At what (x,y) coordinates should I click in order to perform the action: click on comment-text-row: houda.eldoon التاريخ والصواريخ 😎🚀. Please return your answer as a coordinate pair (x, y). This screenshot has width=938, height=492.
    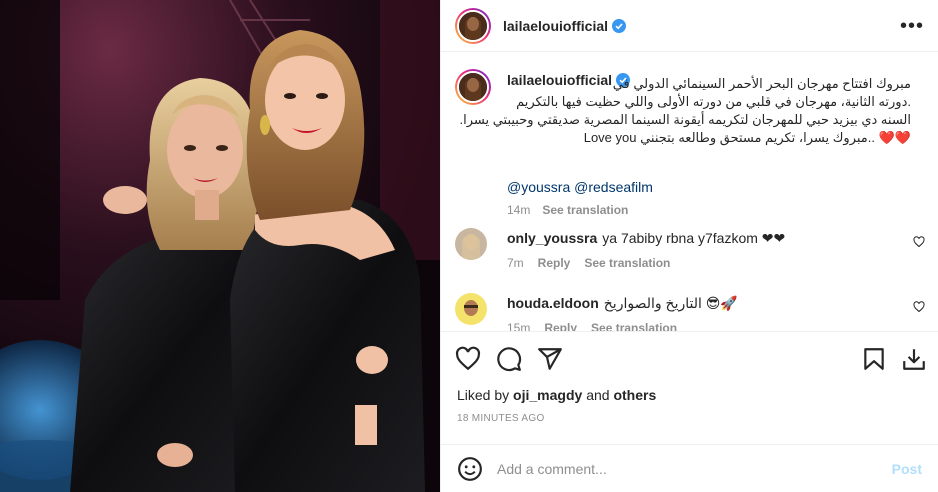
    Looking at the image, I should click on (622, 303).